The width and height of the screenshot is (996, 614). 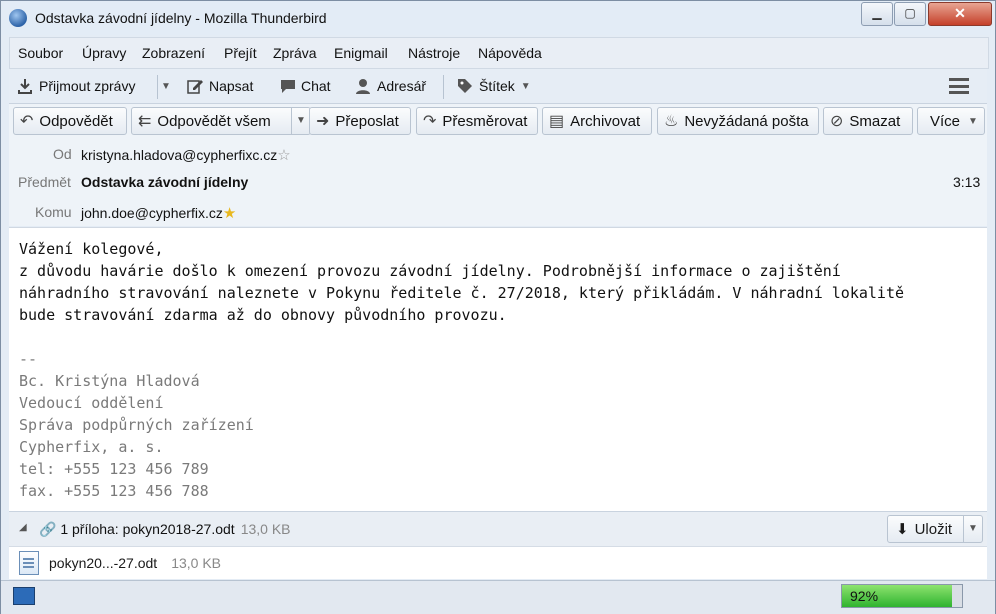 What do you see at coordinates (295, 53) in the screenshot?
I see `menu-zprava: Zpráva` at bounding box center [295, 53].